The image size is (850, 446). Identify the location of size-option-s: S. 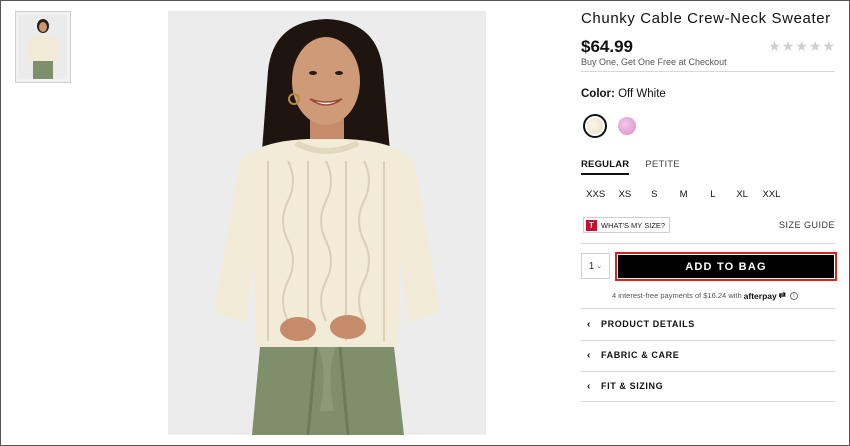
(654, 194).